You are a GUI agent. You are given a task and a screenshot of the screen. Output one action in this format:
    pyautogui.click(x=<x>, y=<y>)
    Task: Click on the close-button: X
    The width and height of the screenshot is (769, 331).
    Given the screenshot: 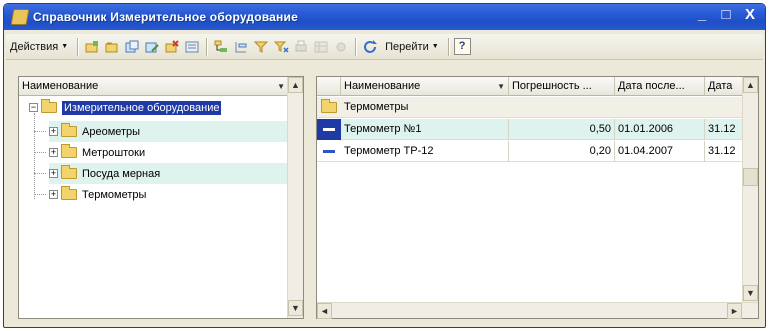 What is the action you would take?
    pyautogui.click(x=750, y=16)
    